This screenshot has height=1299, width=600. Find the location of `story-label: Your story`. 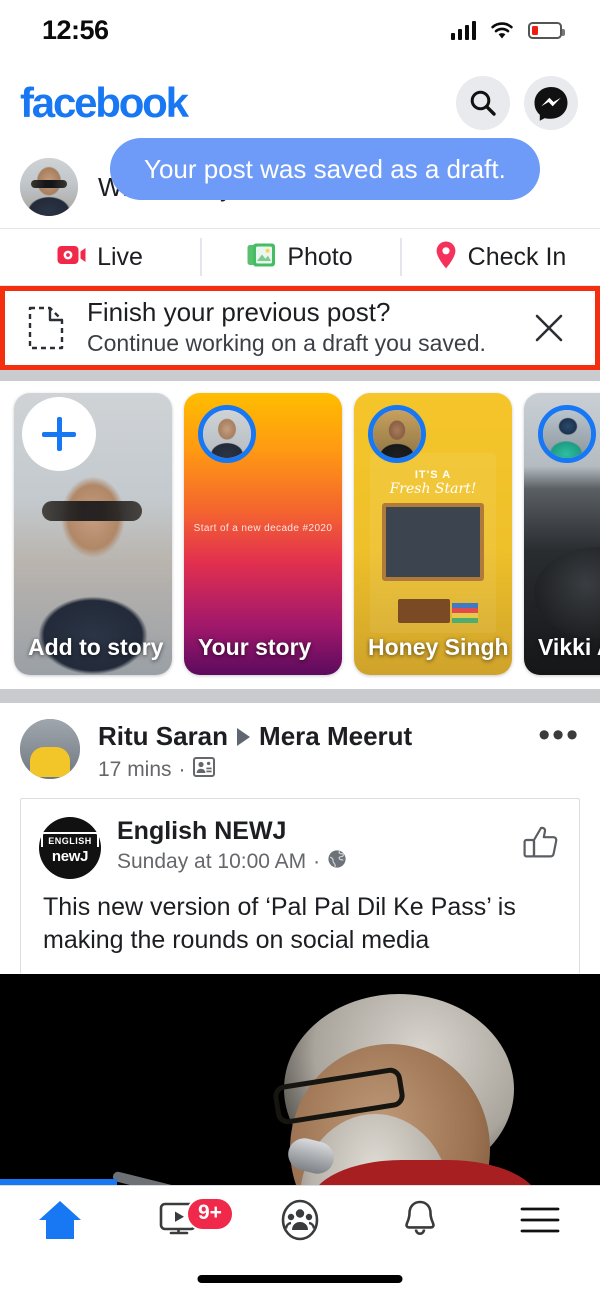

story-label: Your story is located at coordinates (255, 647).